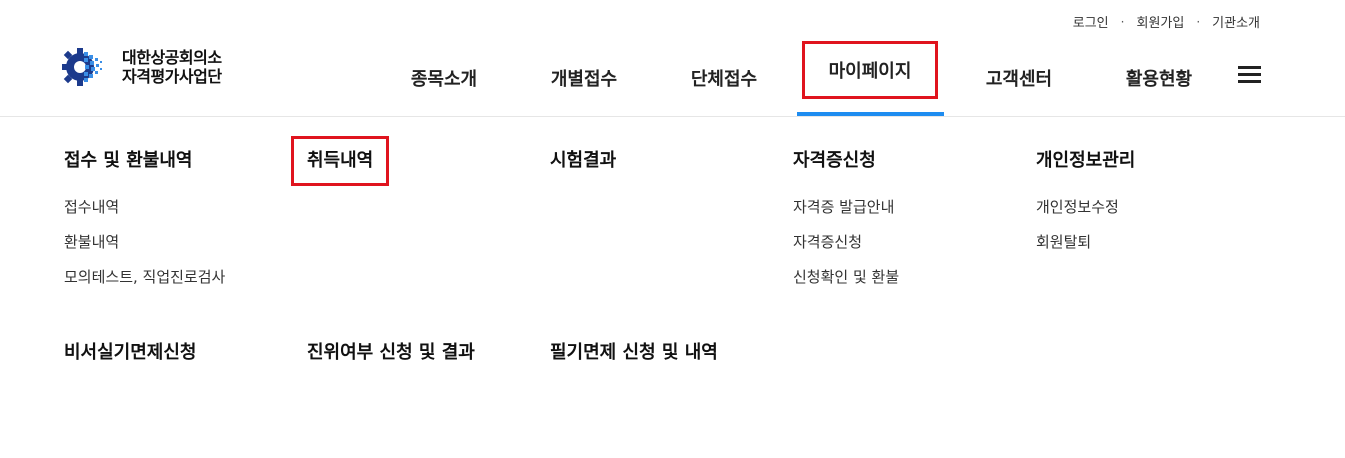 This screenshot has height=458, width=1345. Describe the element at coordinates (144, 161) in the screenshot. I see `menu-title-apply-refund: 접수 및 환불내역` at that location.